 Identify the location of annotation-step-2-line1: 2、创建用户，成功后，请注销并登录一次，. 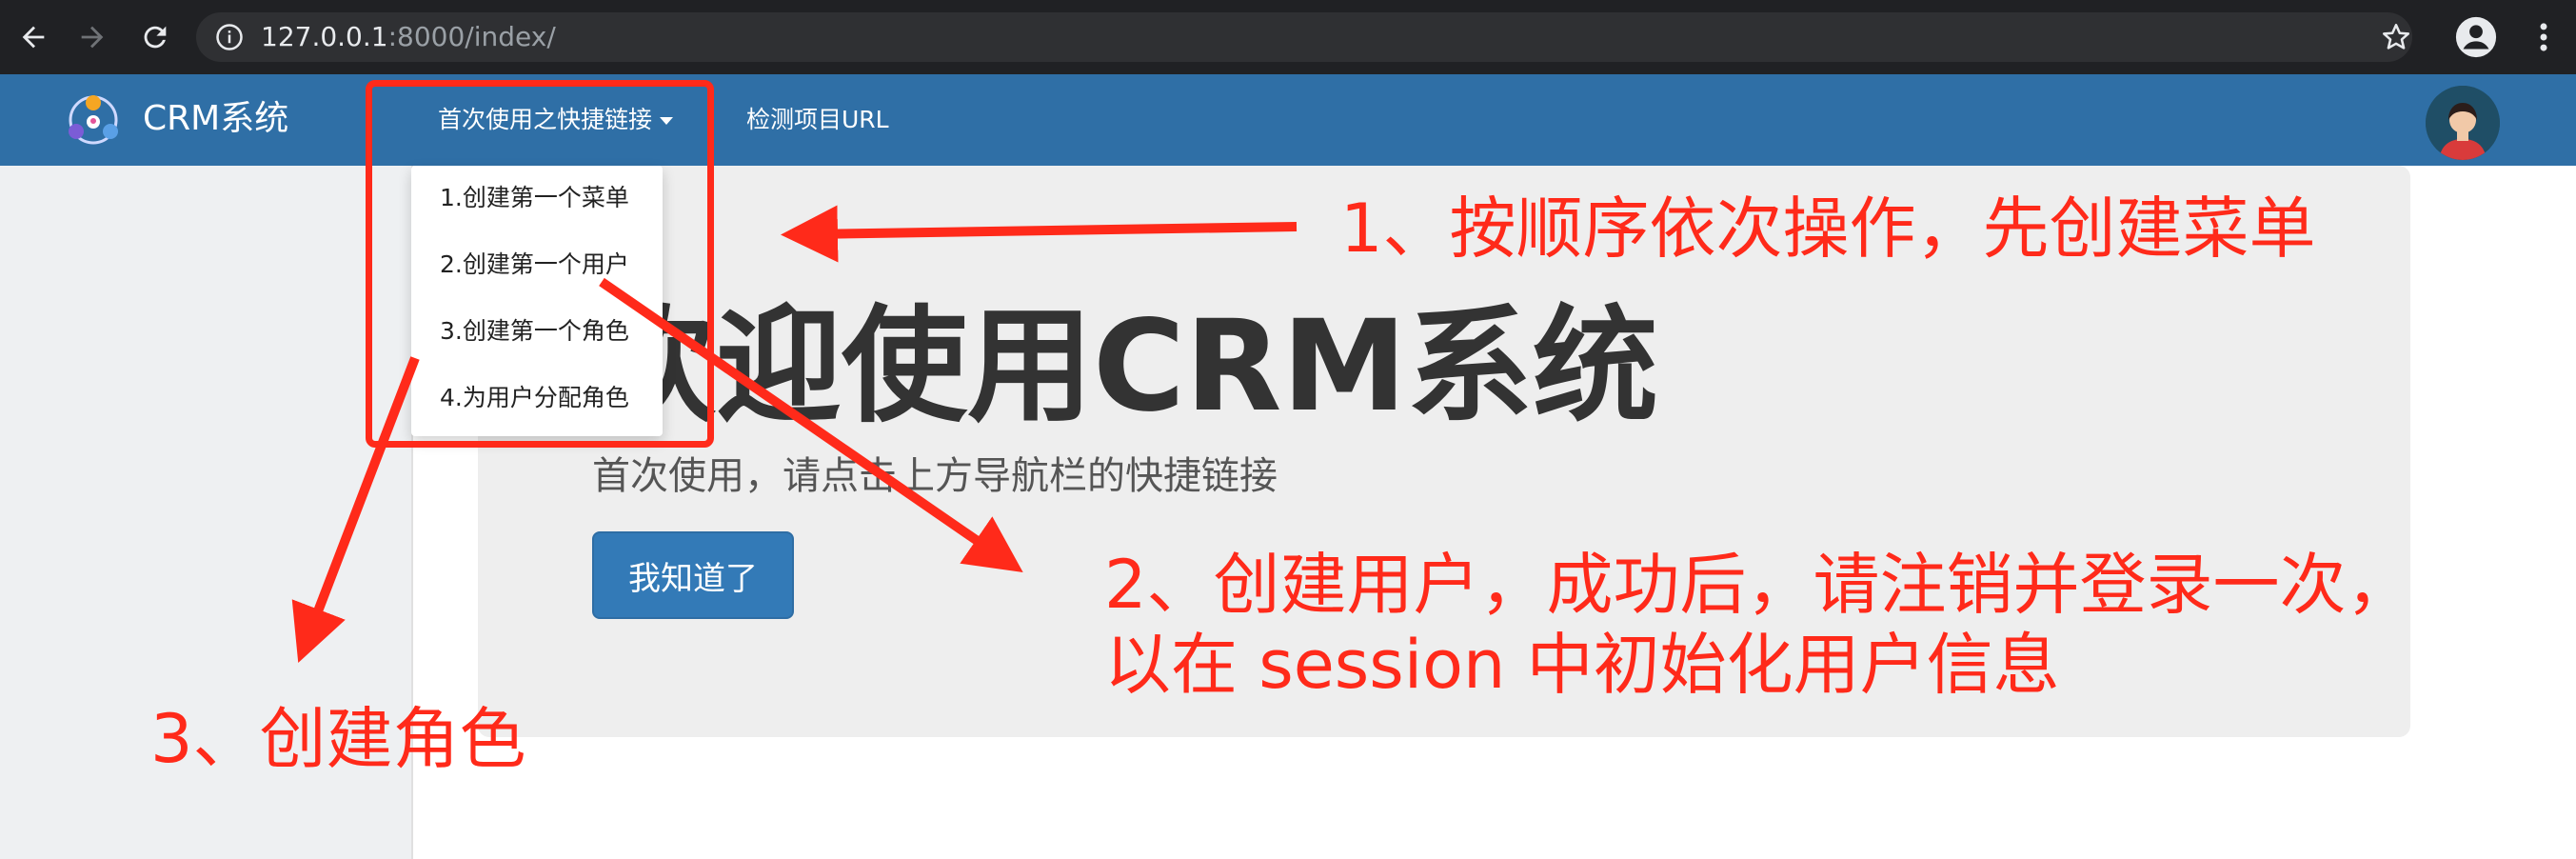
(1759, 585).